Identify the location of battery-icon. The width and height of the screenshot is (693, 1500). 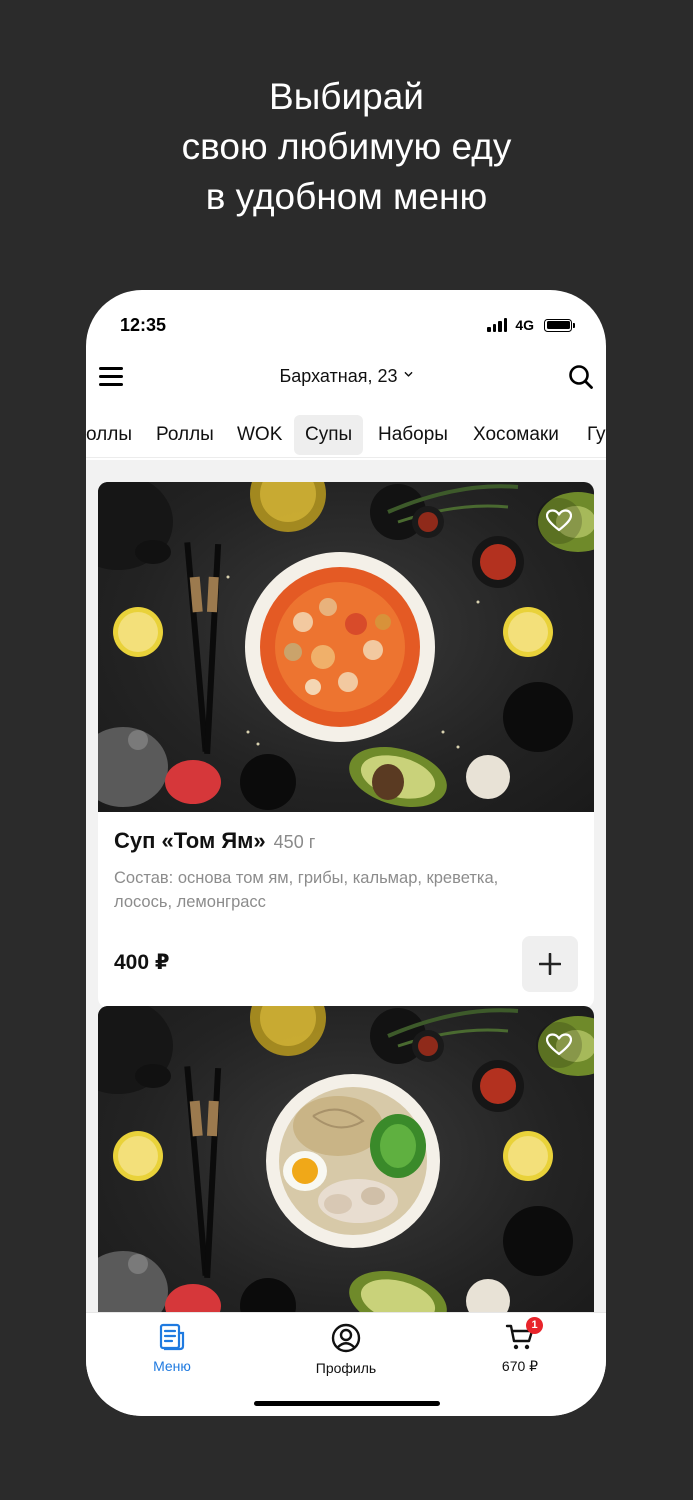
(559, 325).